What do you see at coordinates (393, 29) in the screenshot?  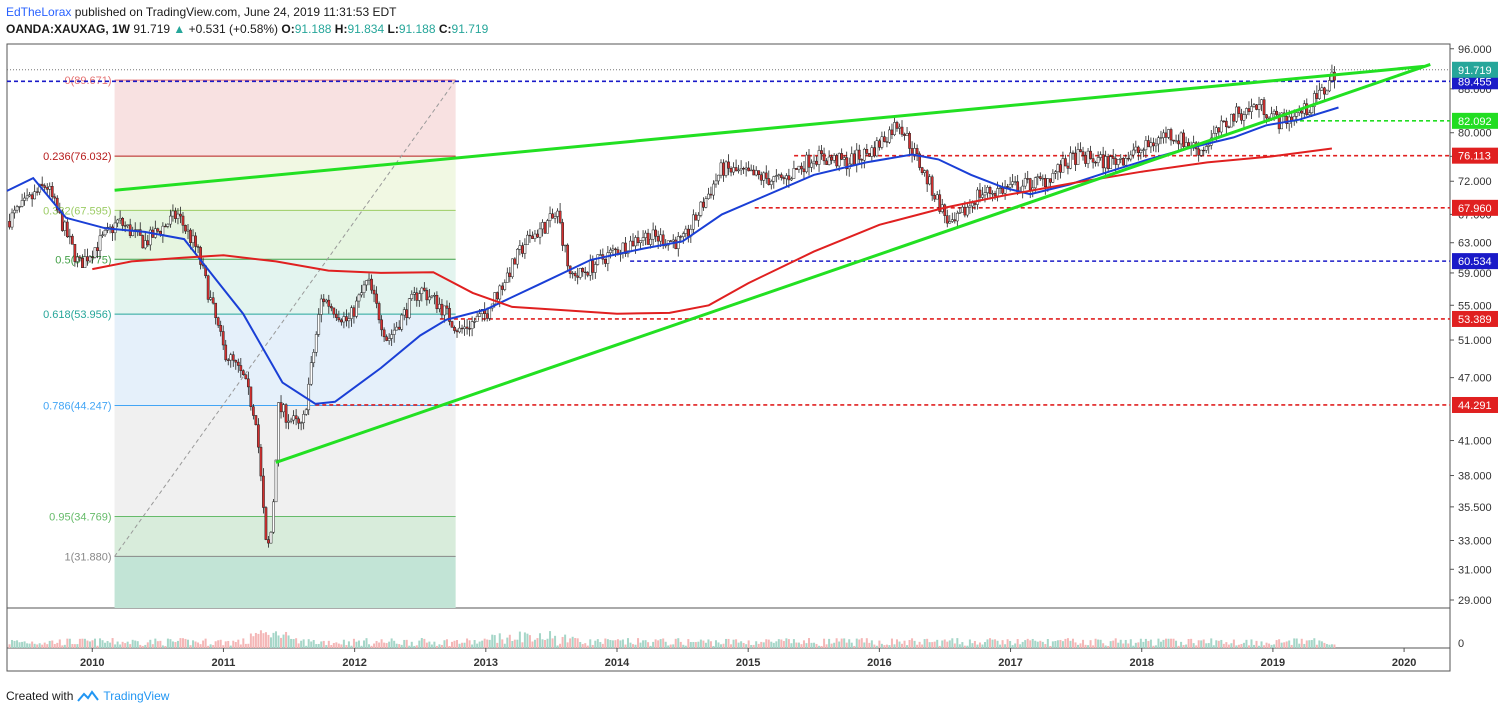 I see `low-label: L:` at bounding box center [393, 29].